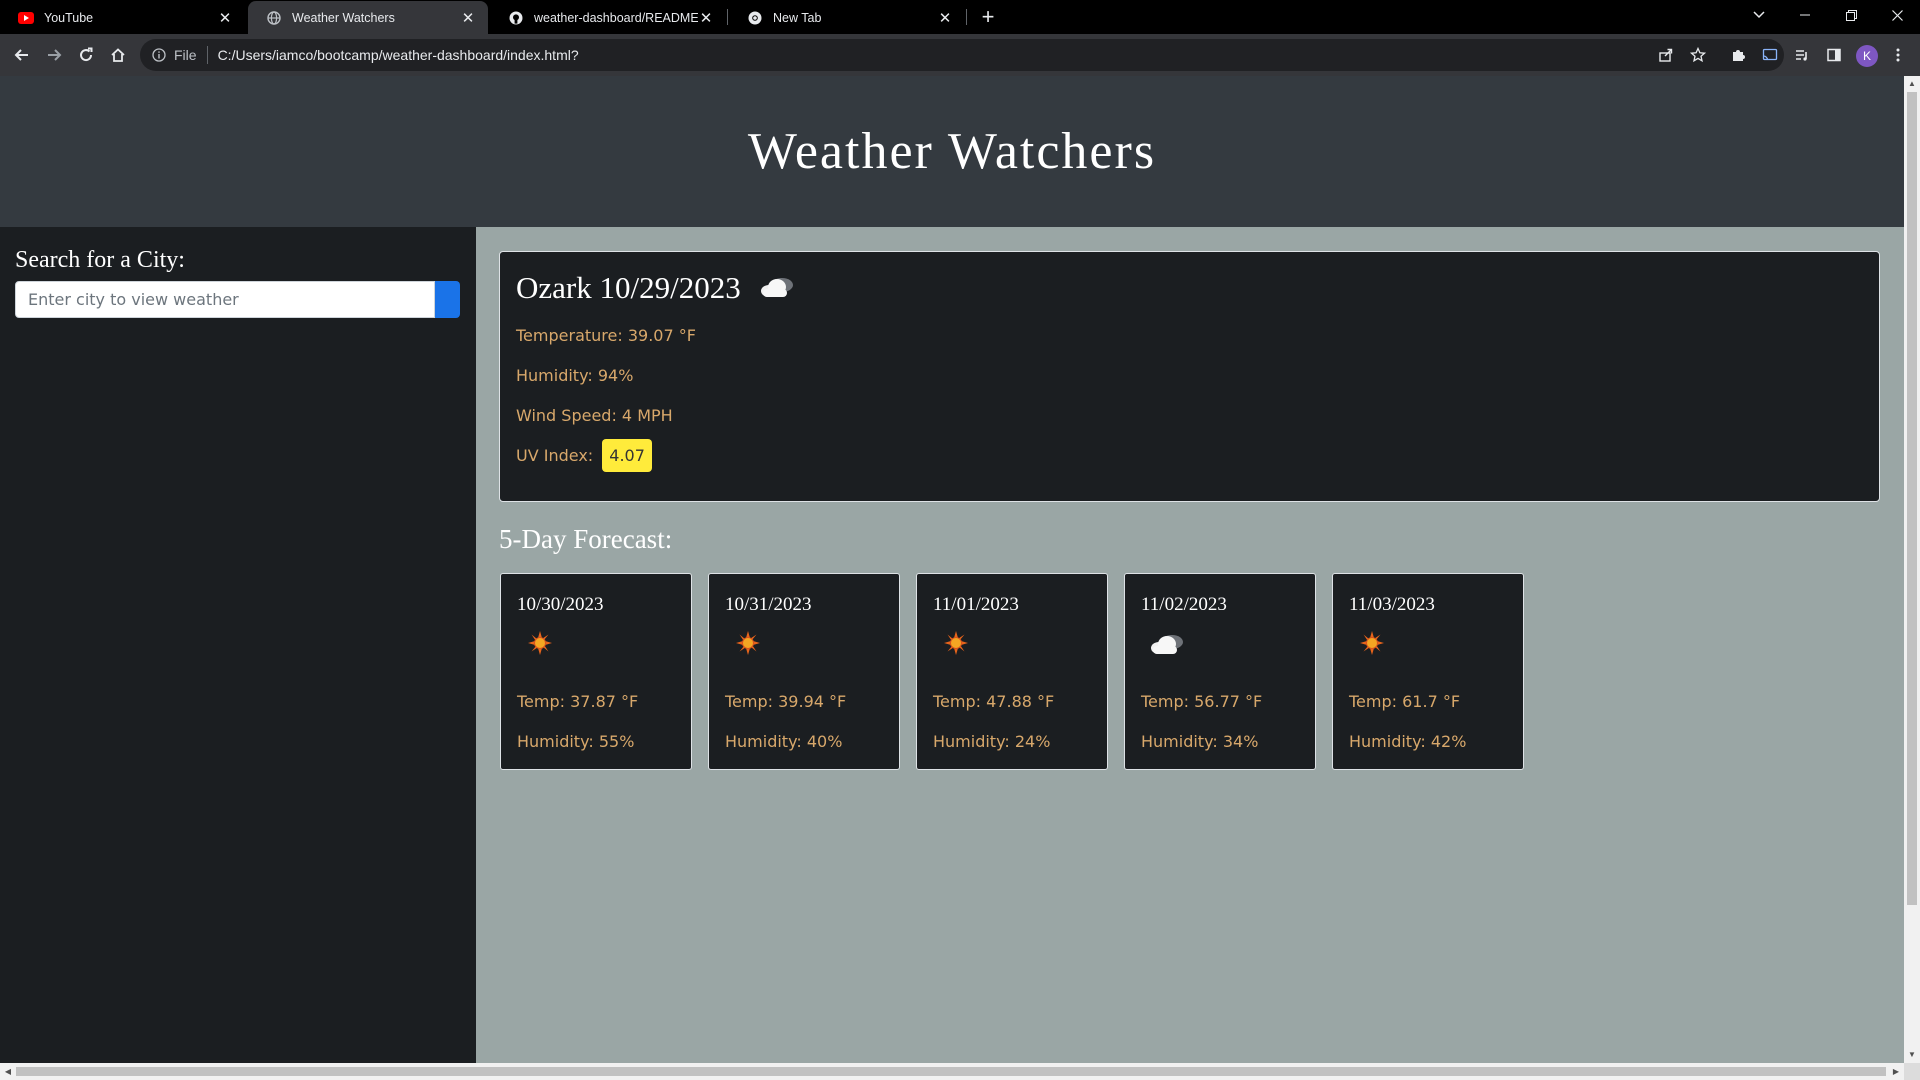 The image size is (1920, 1080). Describe the element at coordinates (1392, 604) in the screenshot. I see `forecast-date: 11/03/2023` at that location.